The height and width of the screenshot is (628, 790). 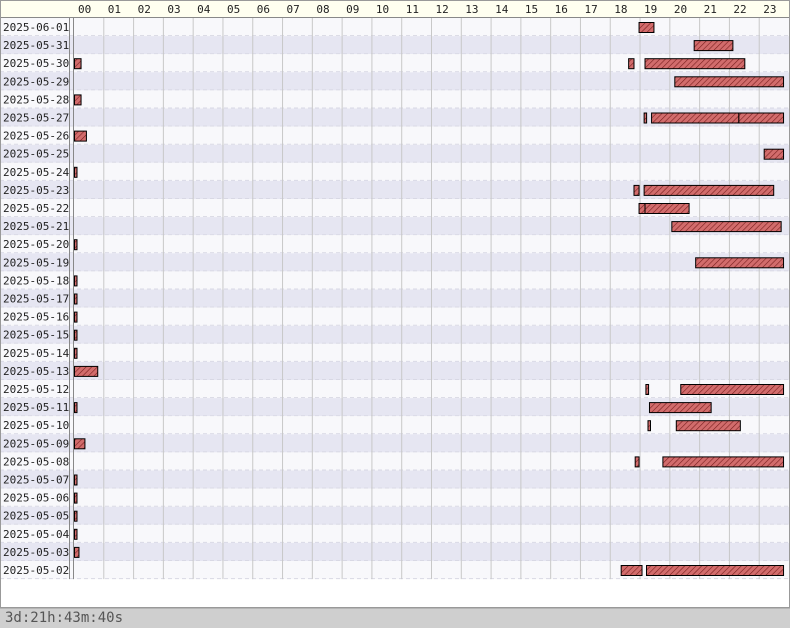 What do you see at coordinates (502, 9) in the screenshot?
I see `hour-label: 14` at bounding box center [502, 9].